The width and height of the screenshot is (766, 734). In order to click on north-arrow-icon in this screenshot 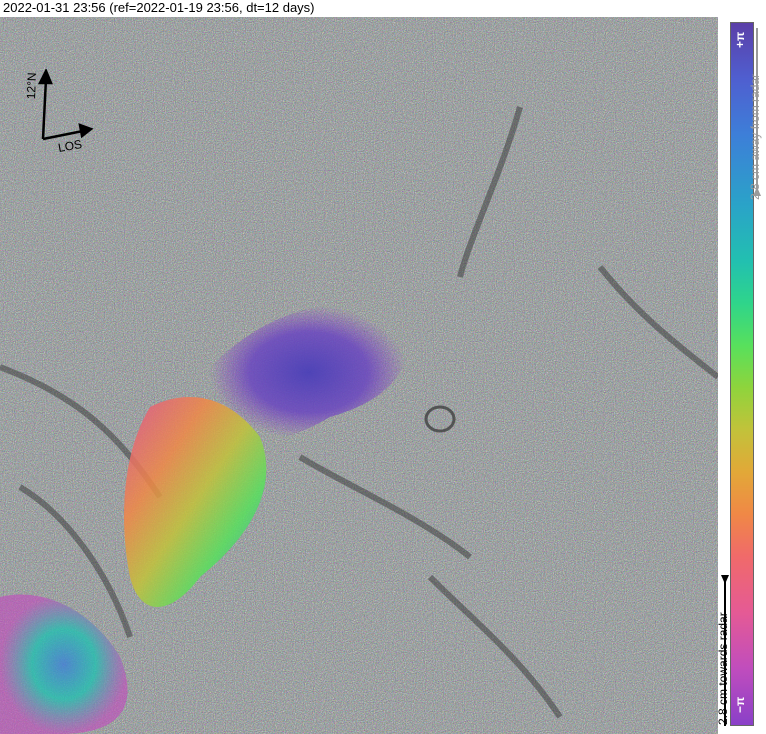, I will do `click(44, 109)`.